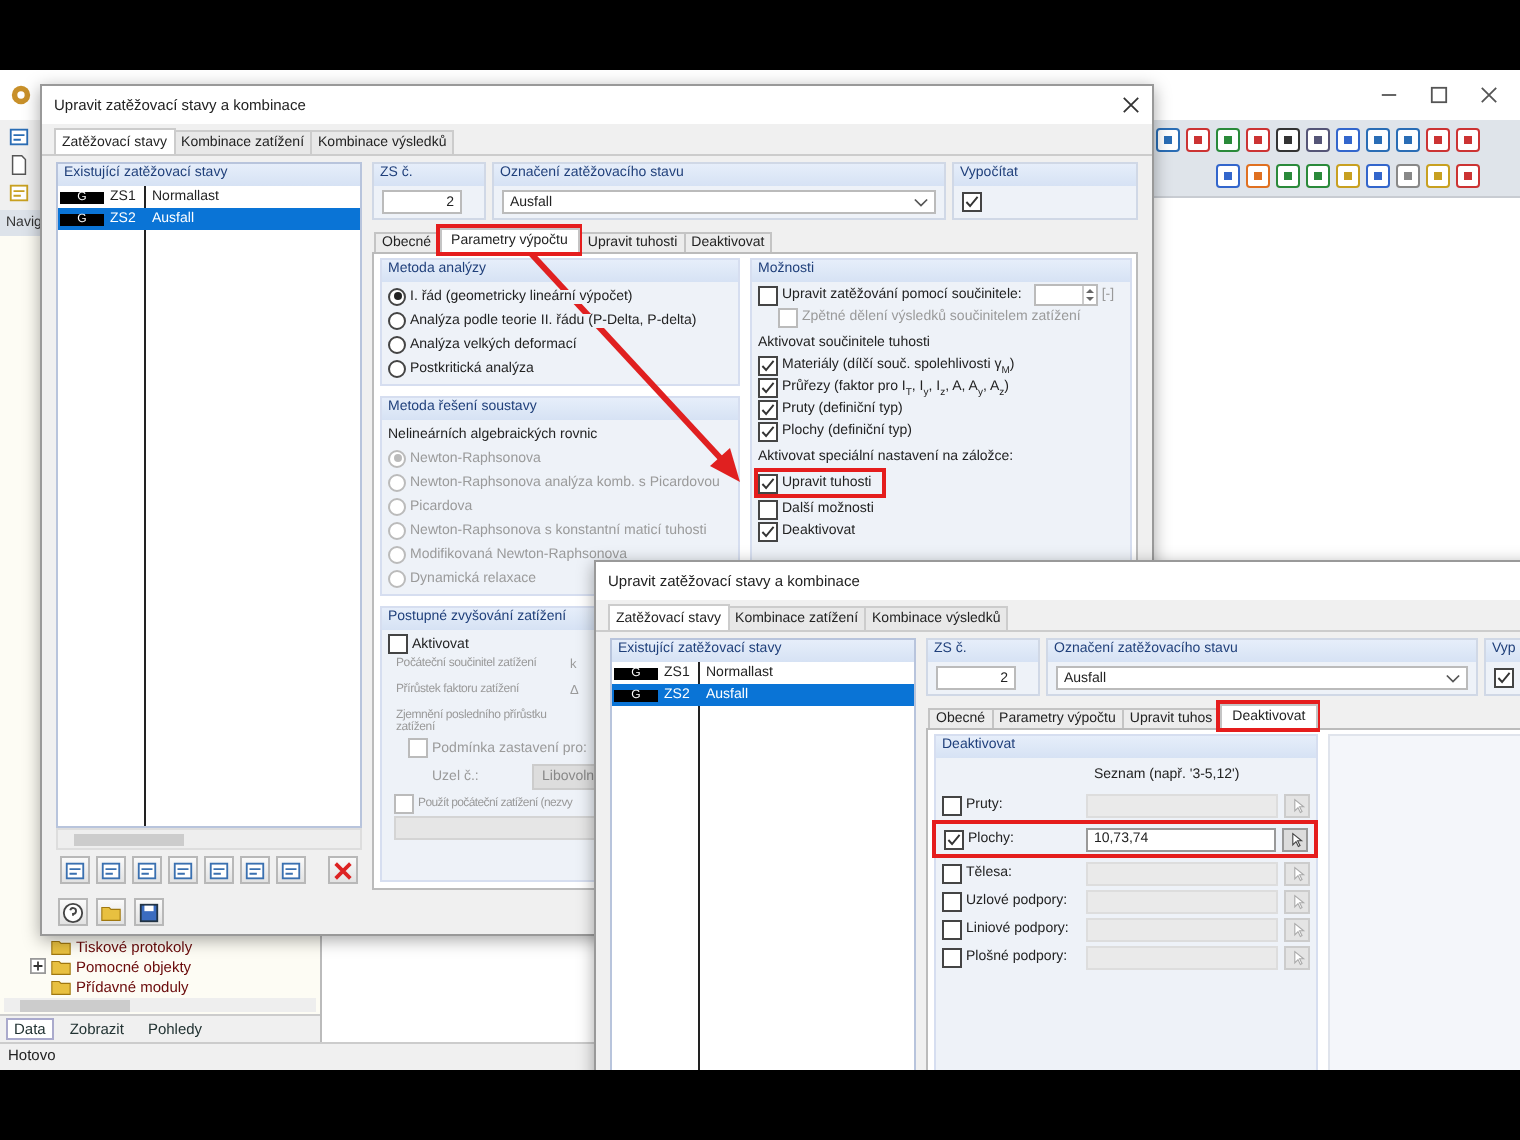  What do you see at coordinates (1439, 95) in the screenshot?
I see `maximize-icon` at bounding box center [1439, 95].